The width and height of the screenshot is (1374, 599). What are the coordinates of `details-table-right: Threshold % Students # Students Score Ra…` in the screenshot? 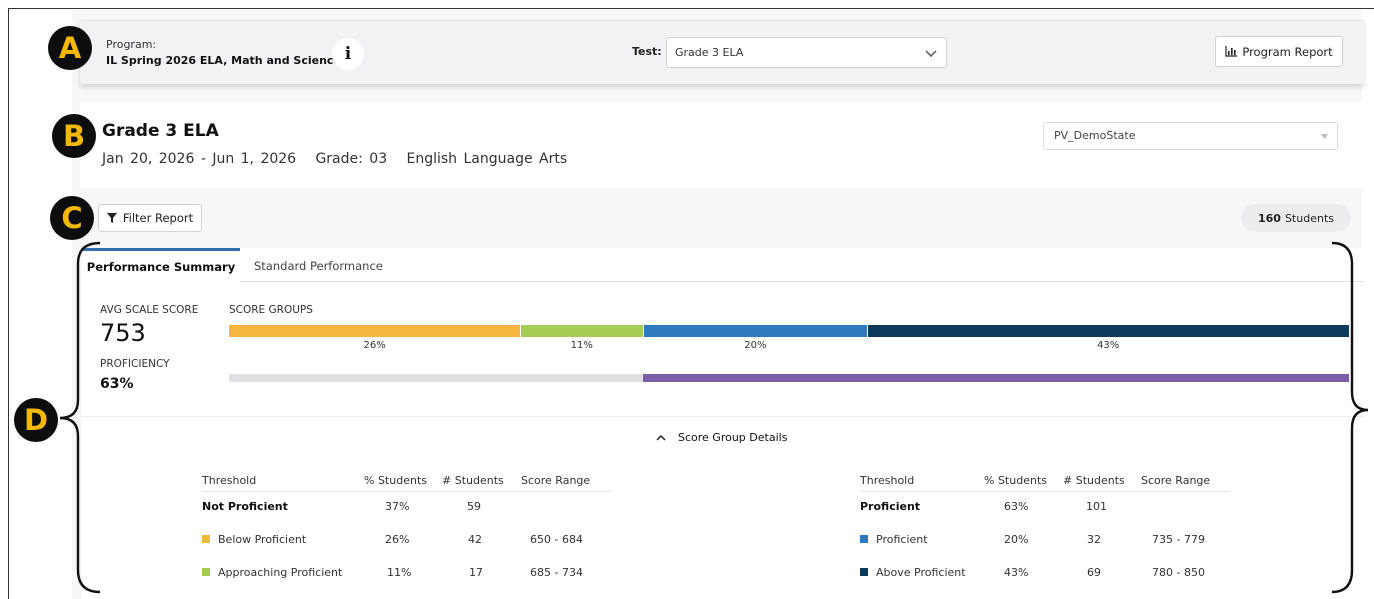 It's located at (1045, 529).